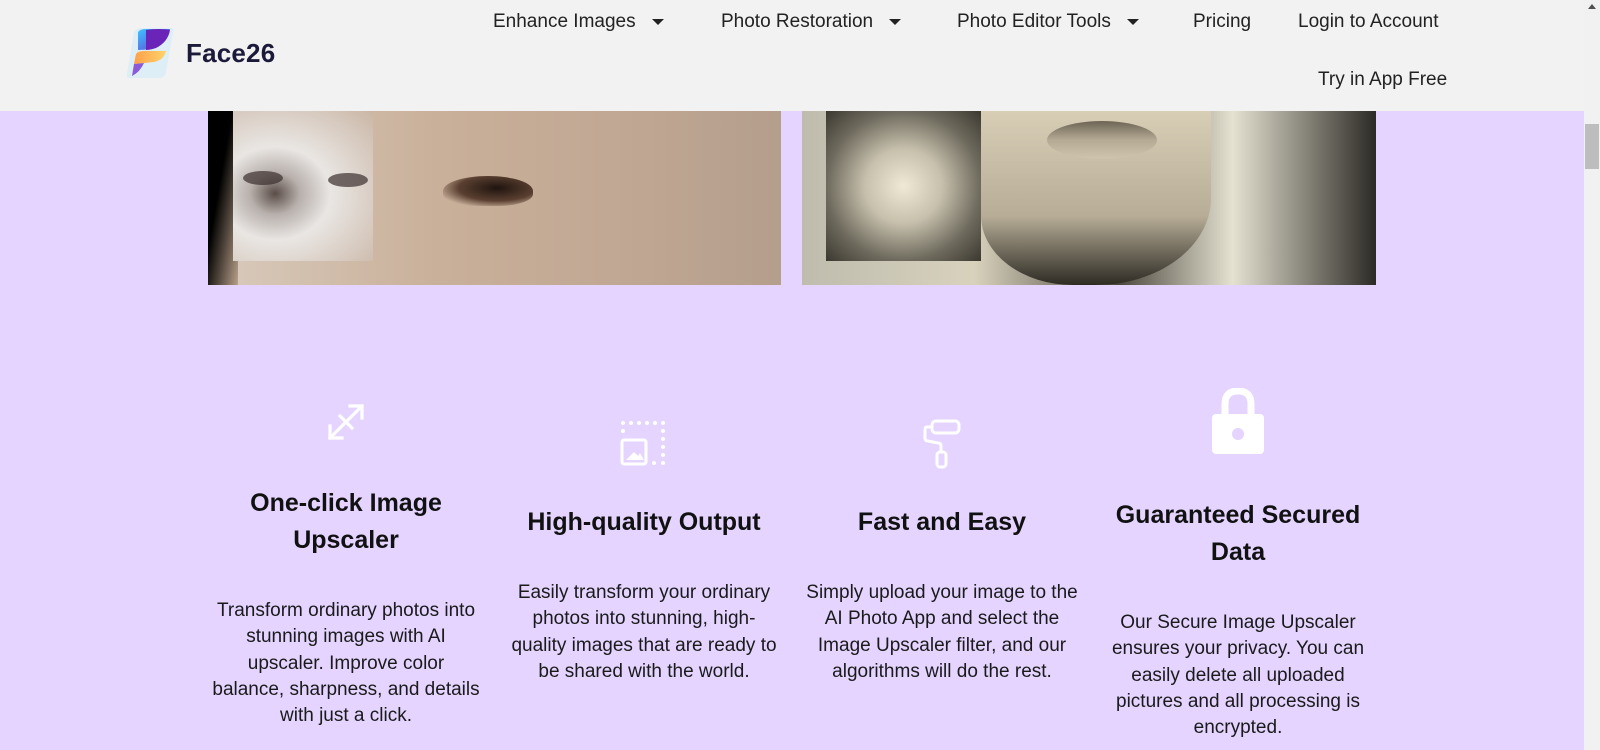 The image size is (1600, 750). I want to click on image-expand-icon, so click(642, 443).